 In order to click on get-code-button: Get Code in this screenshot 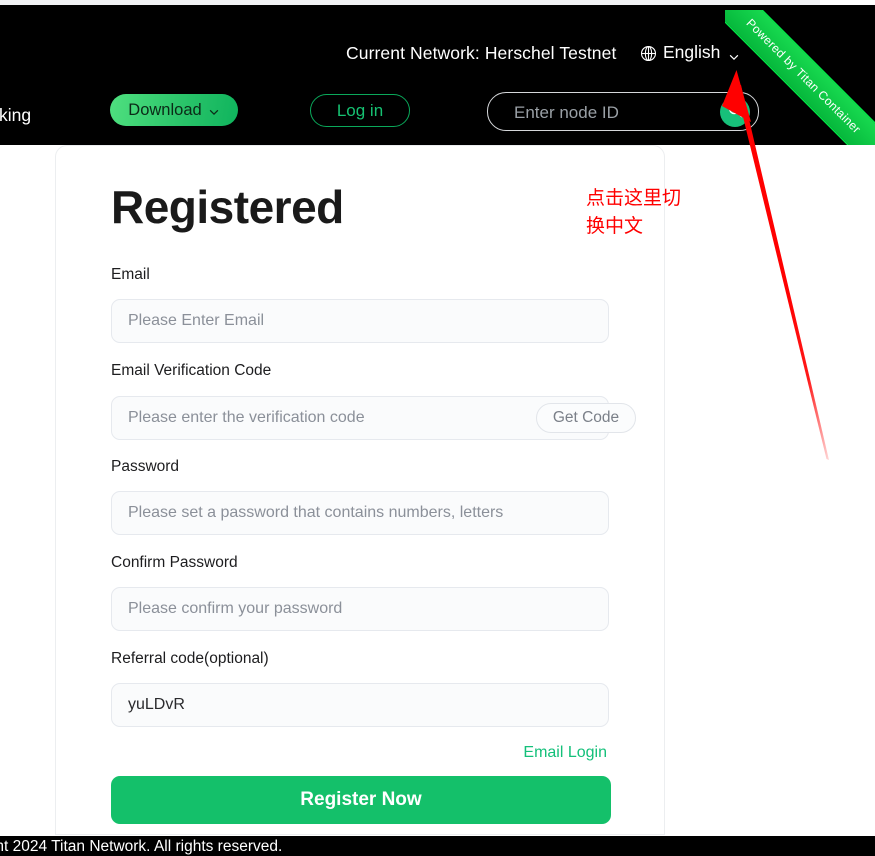, I will do `click(586, 418)`.